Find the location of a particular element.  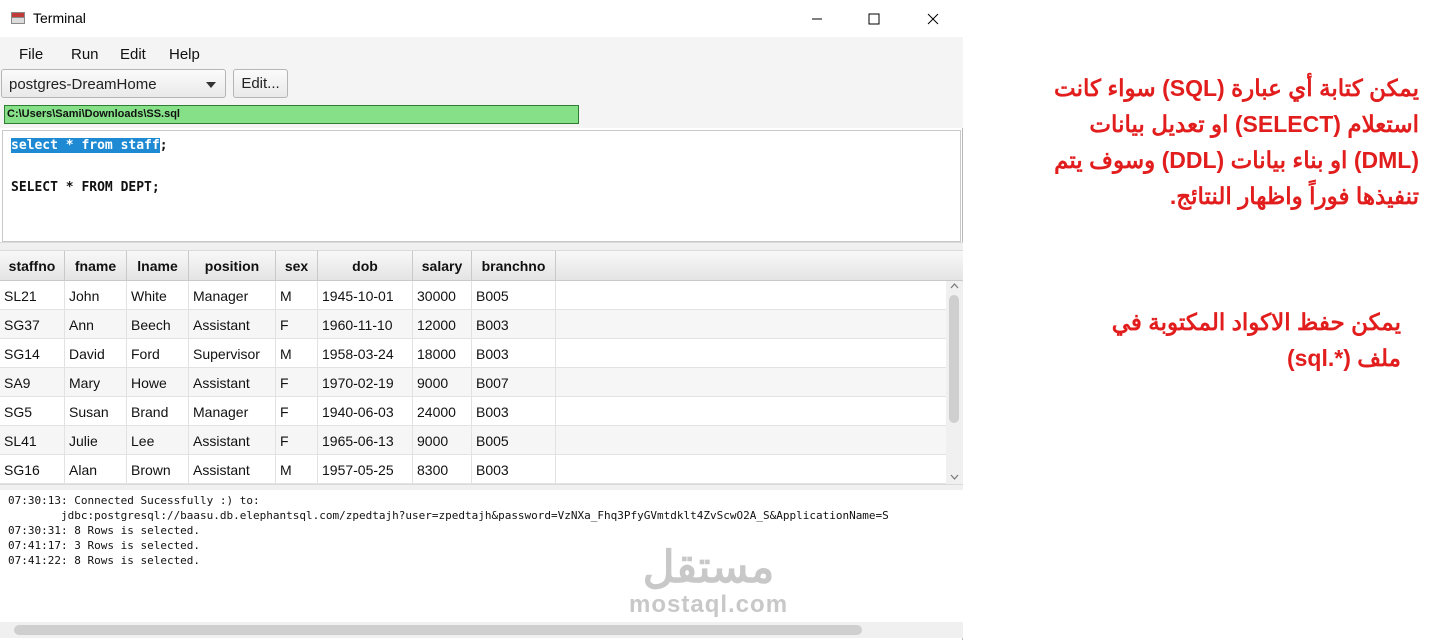

title-bar: Terminal is located at coordinates (481, 18).